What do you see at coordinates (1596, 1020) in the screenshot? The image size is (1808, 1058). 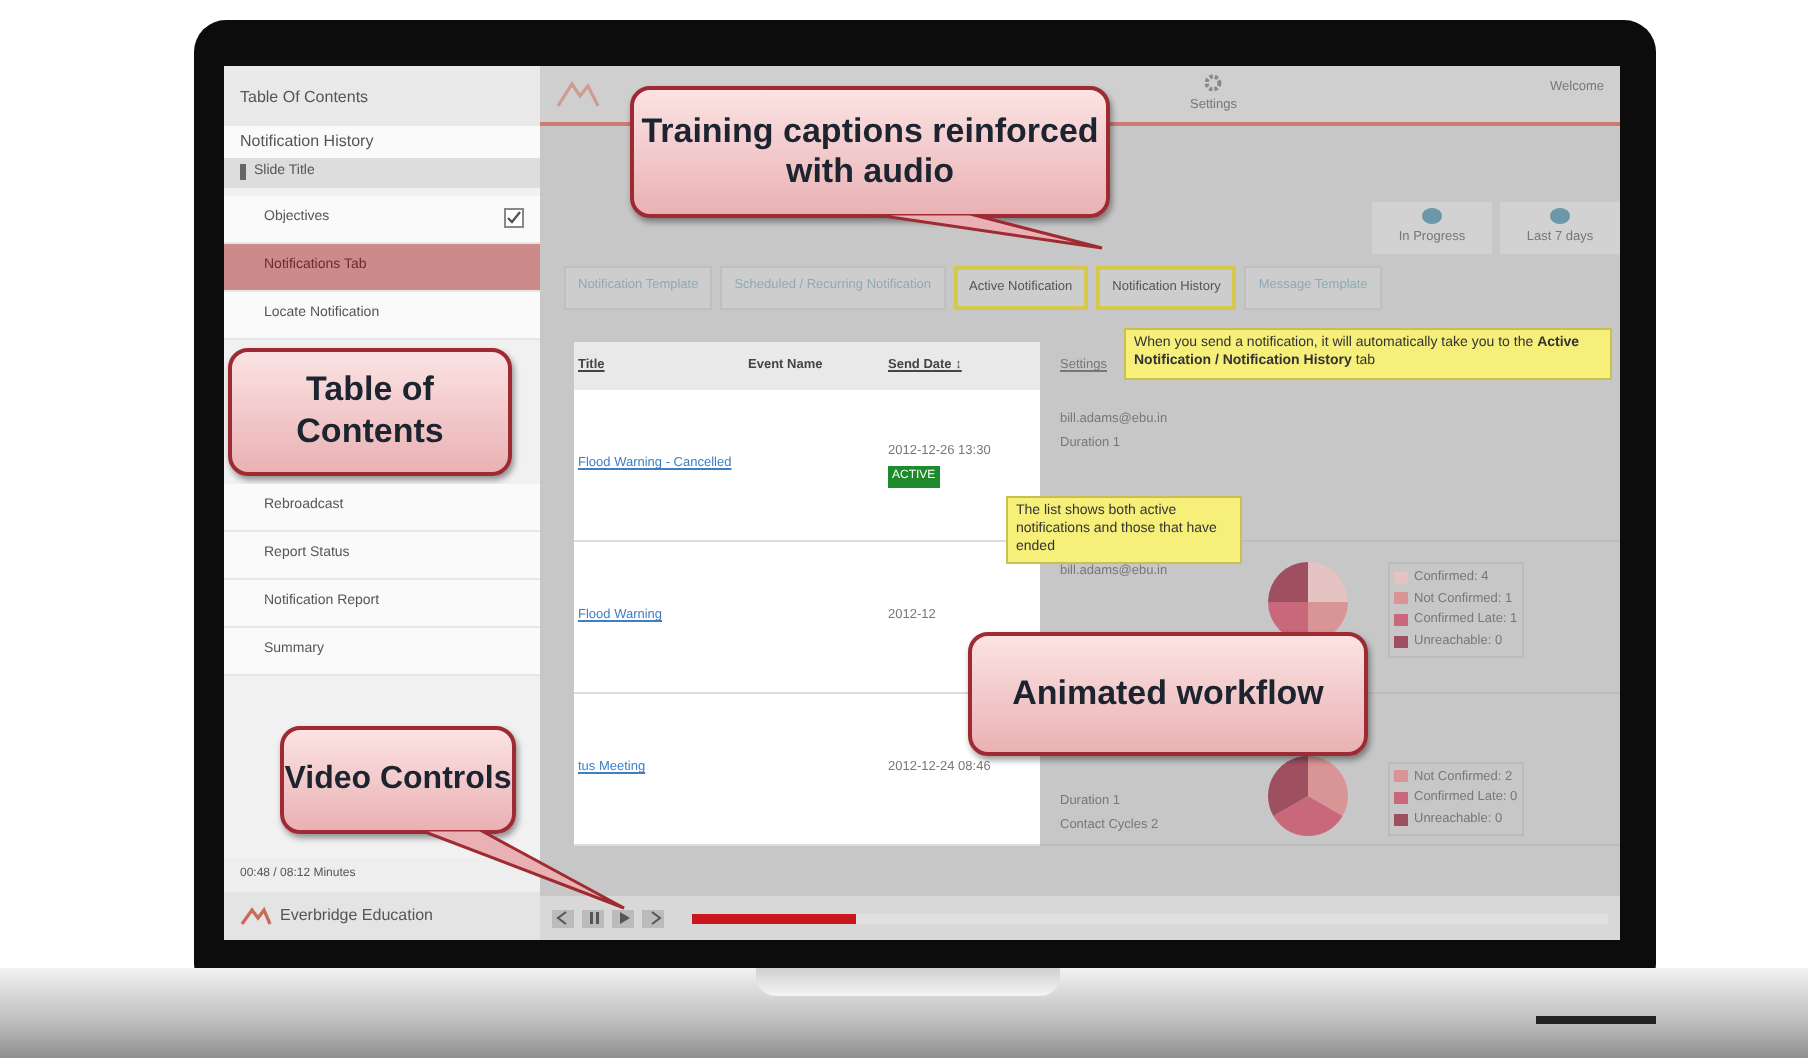 I see `laptop-foot-icon` at bounding box center [1596, 1020].